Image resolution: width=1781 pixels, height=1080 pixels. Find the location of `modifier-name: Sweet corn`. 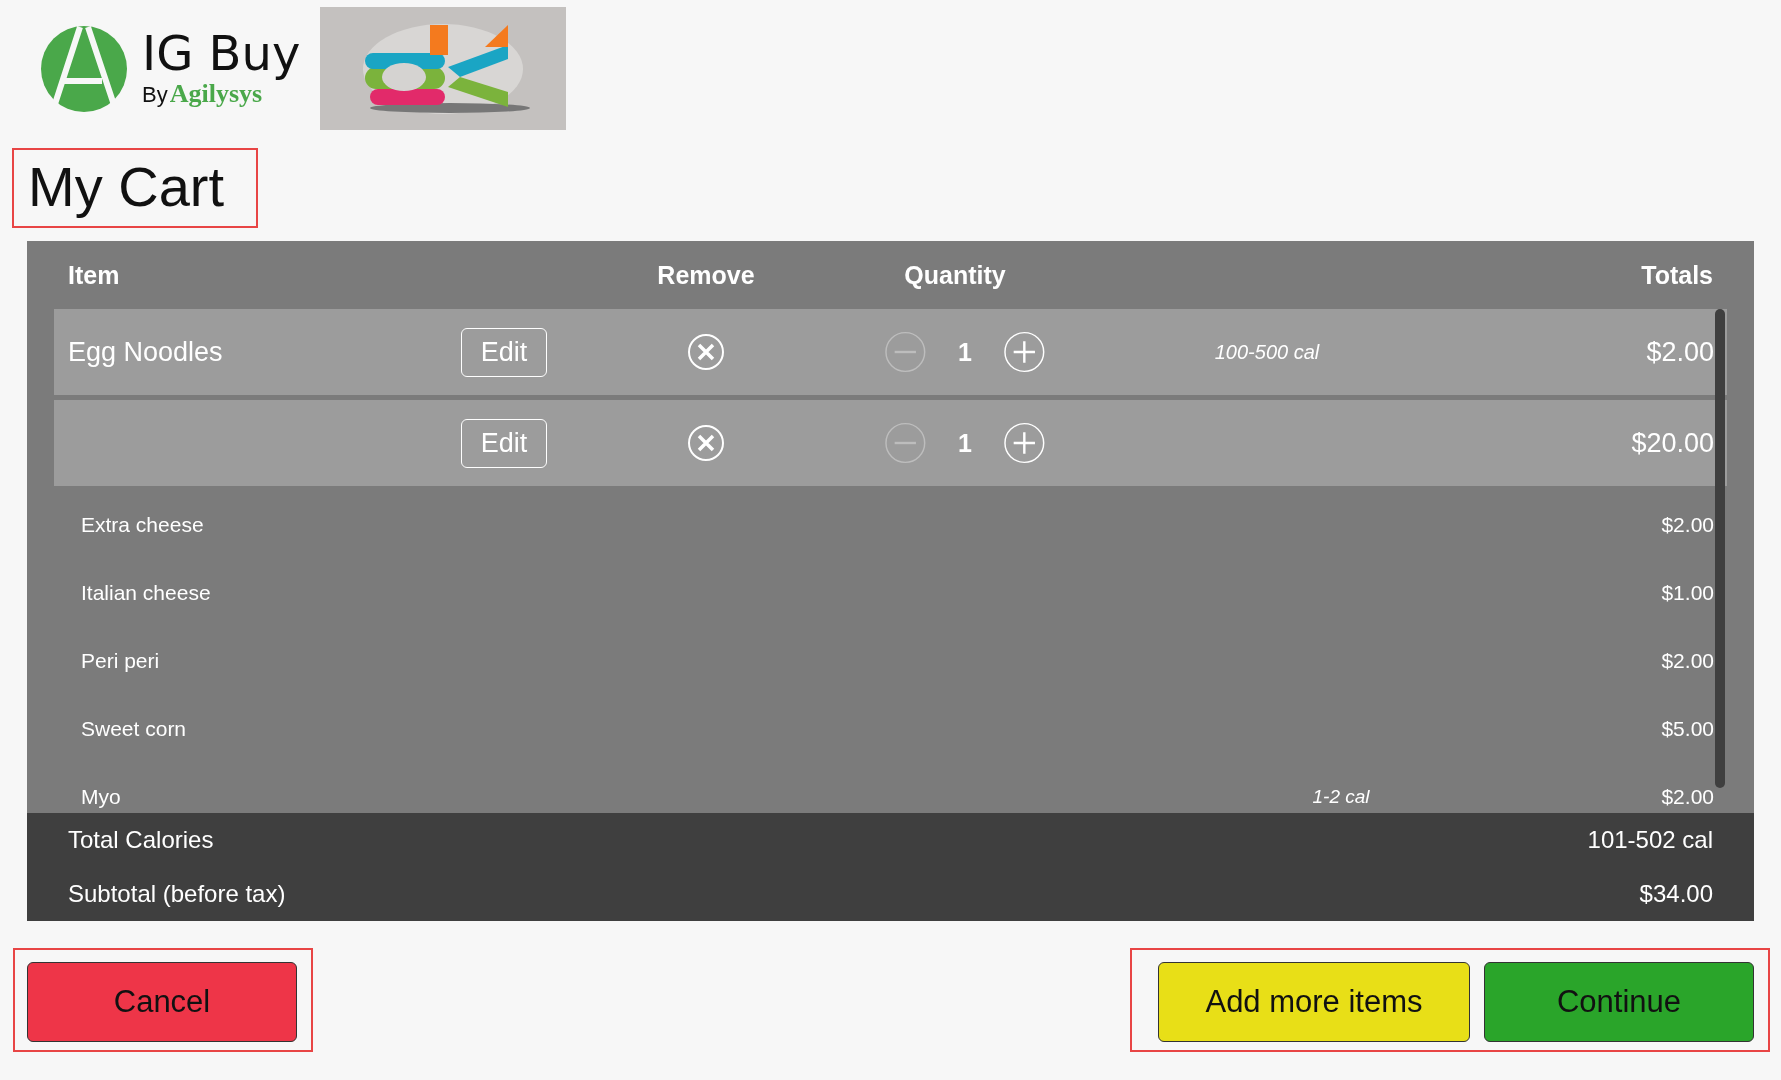

modifier-name: Sweet corn is located at coordinates (134, 729).